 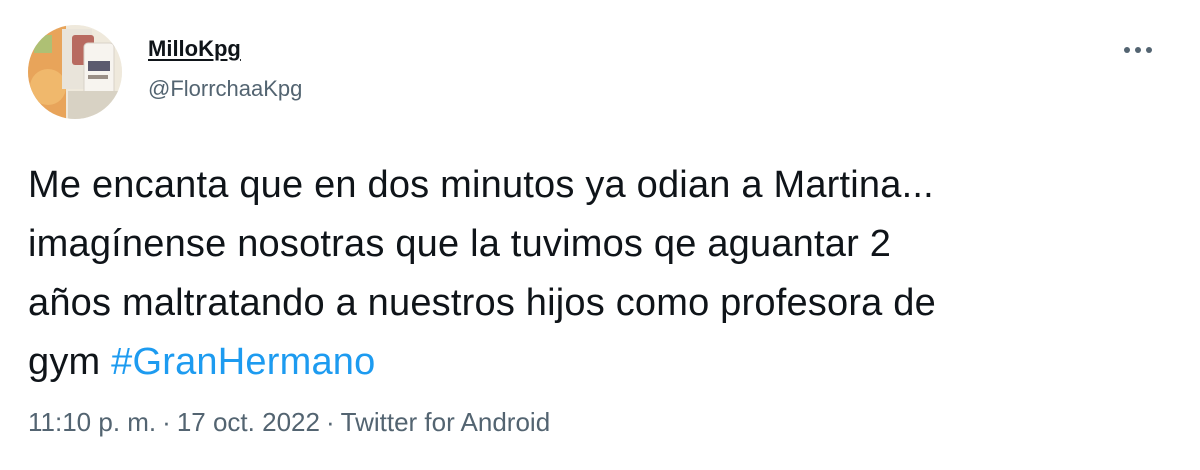 I want to click on more-options-button, so click(x=1138, y=50).